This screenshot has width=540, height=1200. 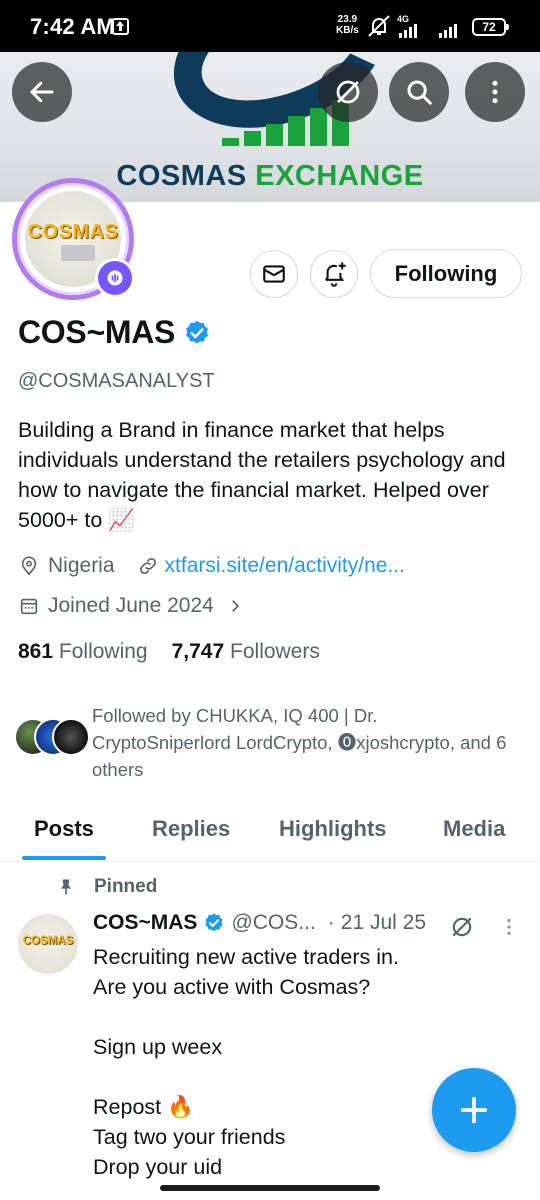 I want to click on tab-media: Media, so click(x=474, y=829).